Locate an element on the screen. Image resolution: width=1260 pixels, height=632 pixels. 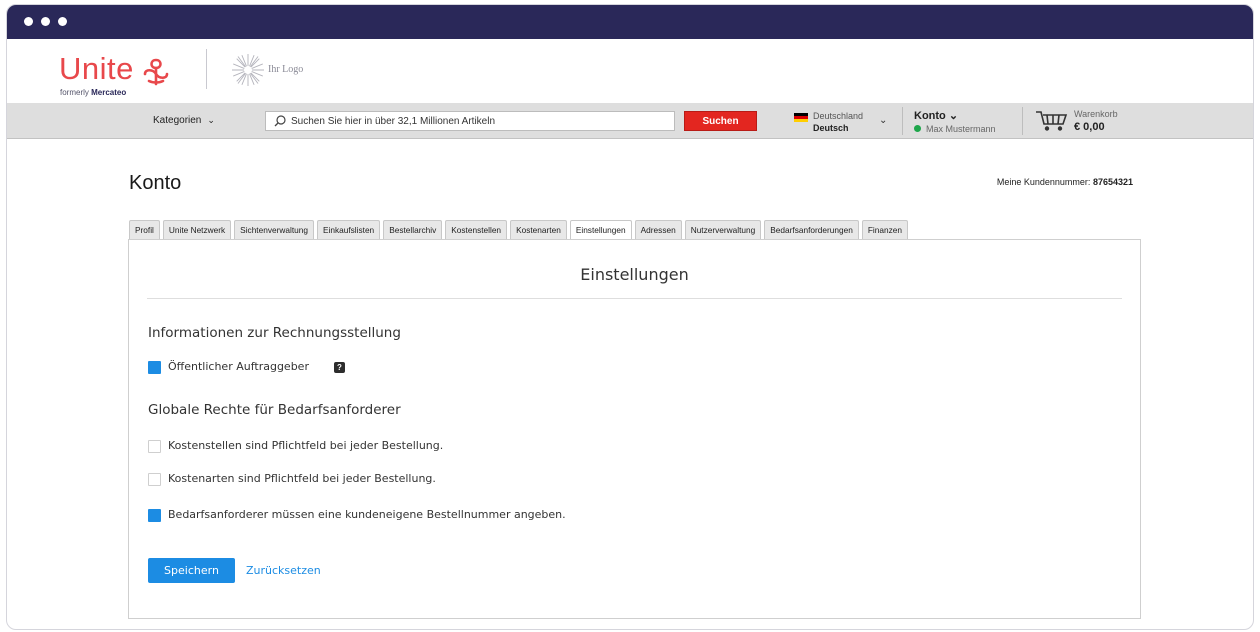
rights-heading: Globale Rechte für Bedarfsanforderer is located at coordinates (274, 410).